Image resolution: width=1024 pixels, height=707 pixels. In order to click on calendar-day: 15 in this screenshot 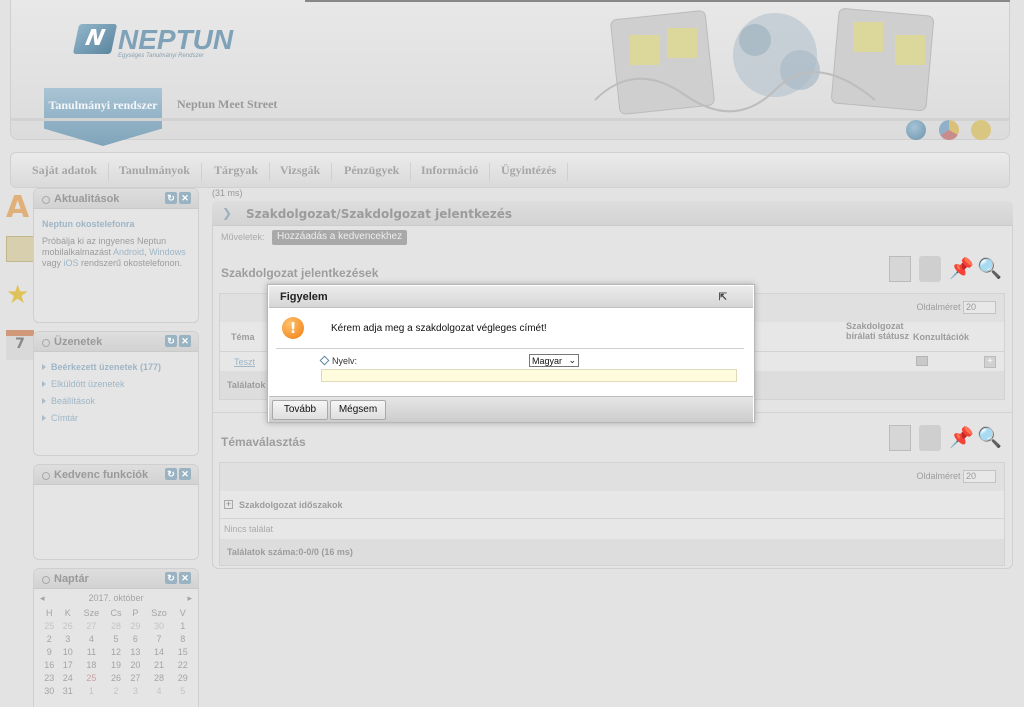, I will do `click(182, 651)`.